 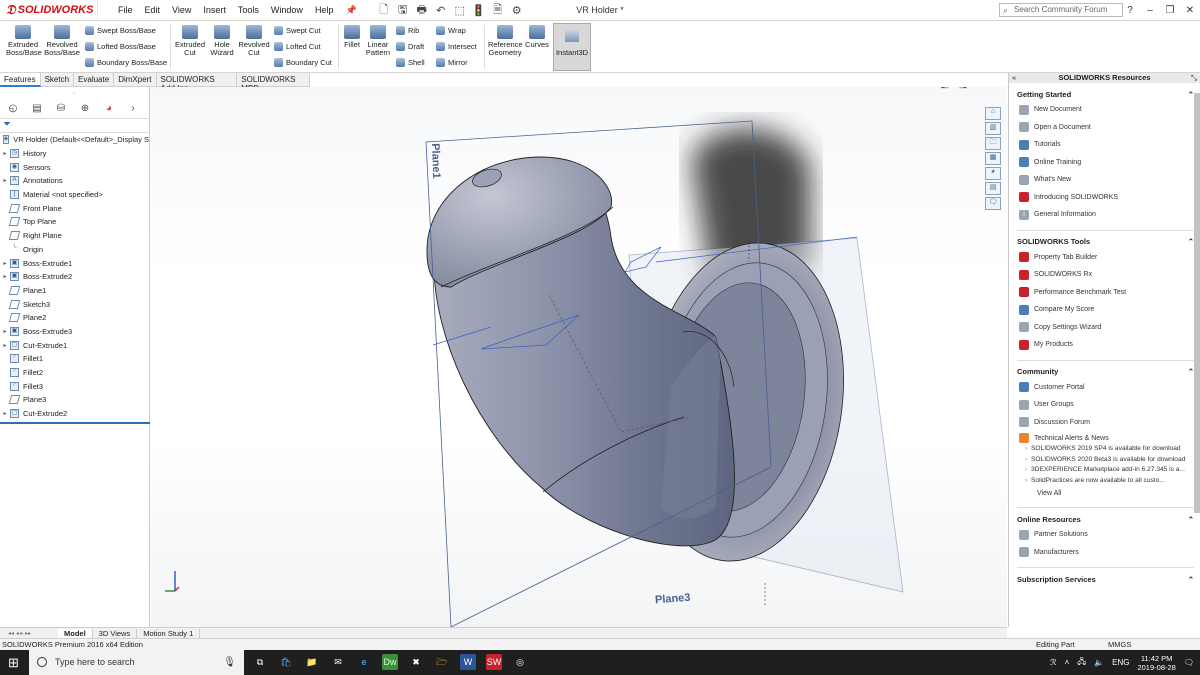 I want to click on status-units: MMGS, so click(x=1119, y=644).